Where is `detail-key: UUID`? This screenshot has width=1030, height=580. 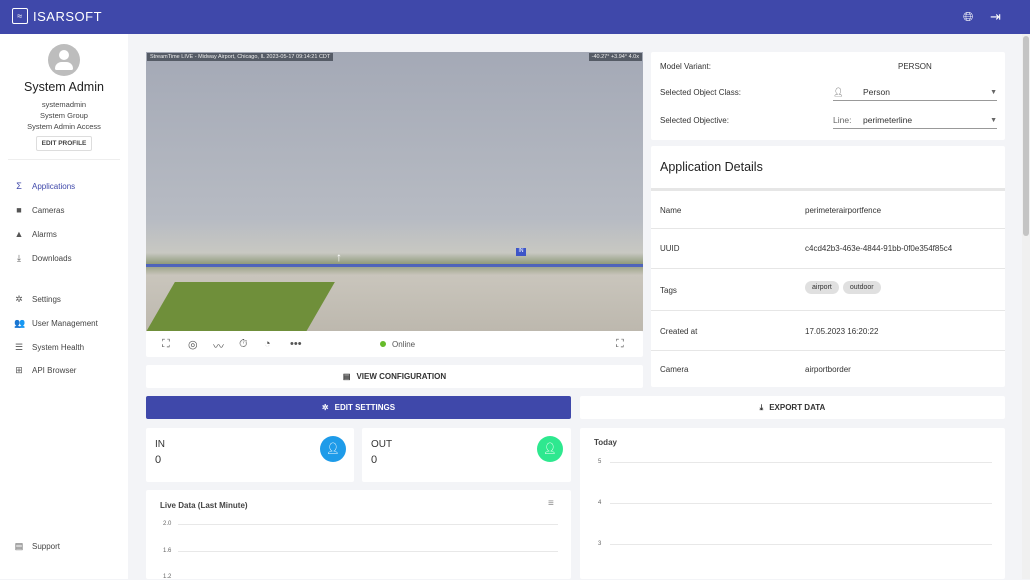 detail-key: UUID is located at coordinates (670, 248).